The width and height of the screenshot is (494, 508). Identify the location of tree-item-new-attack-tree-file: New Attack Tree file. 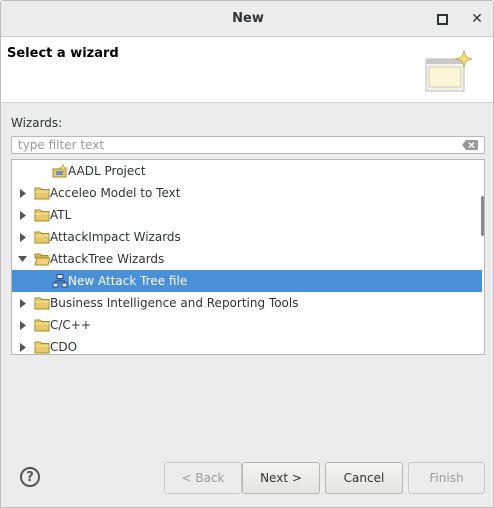
(247, 281).